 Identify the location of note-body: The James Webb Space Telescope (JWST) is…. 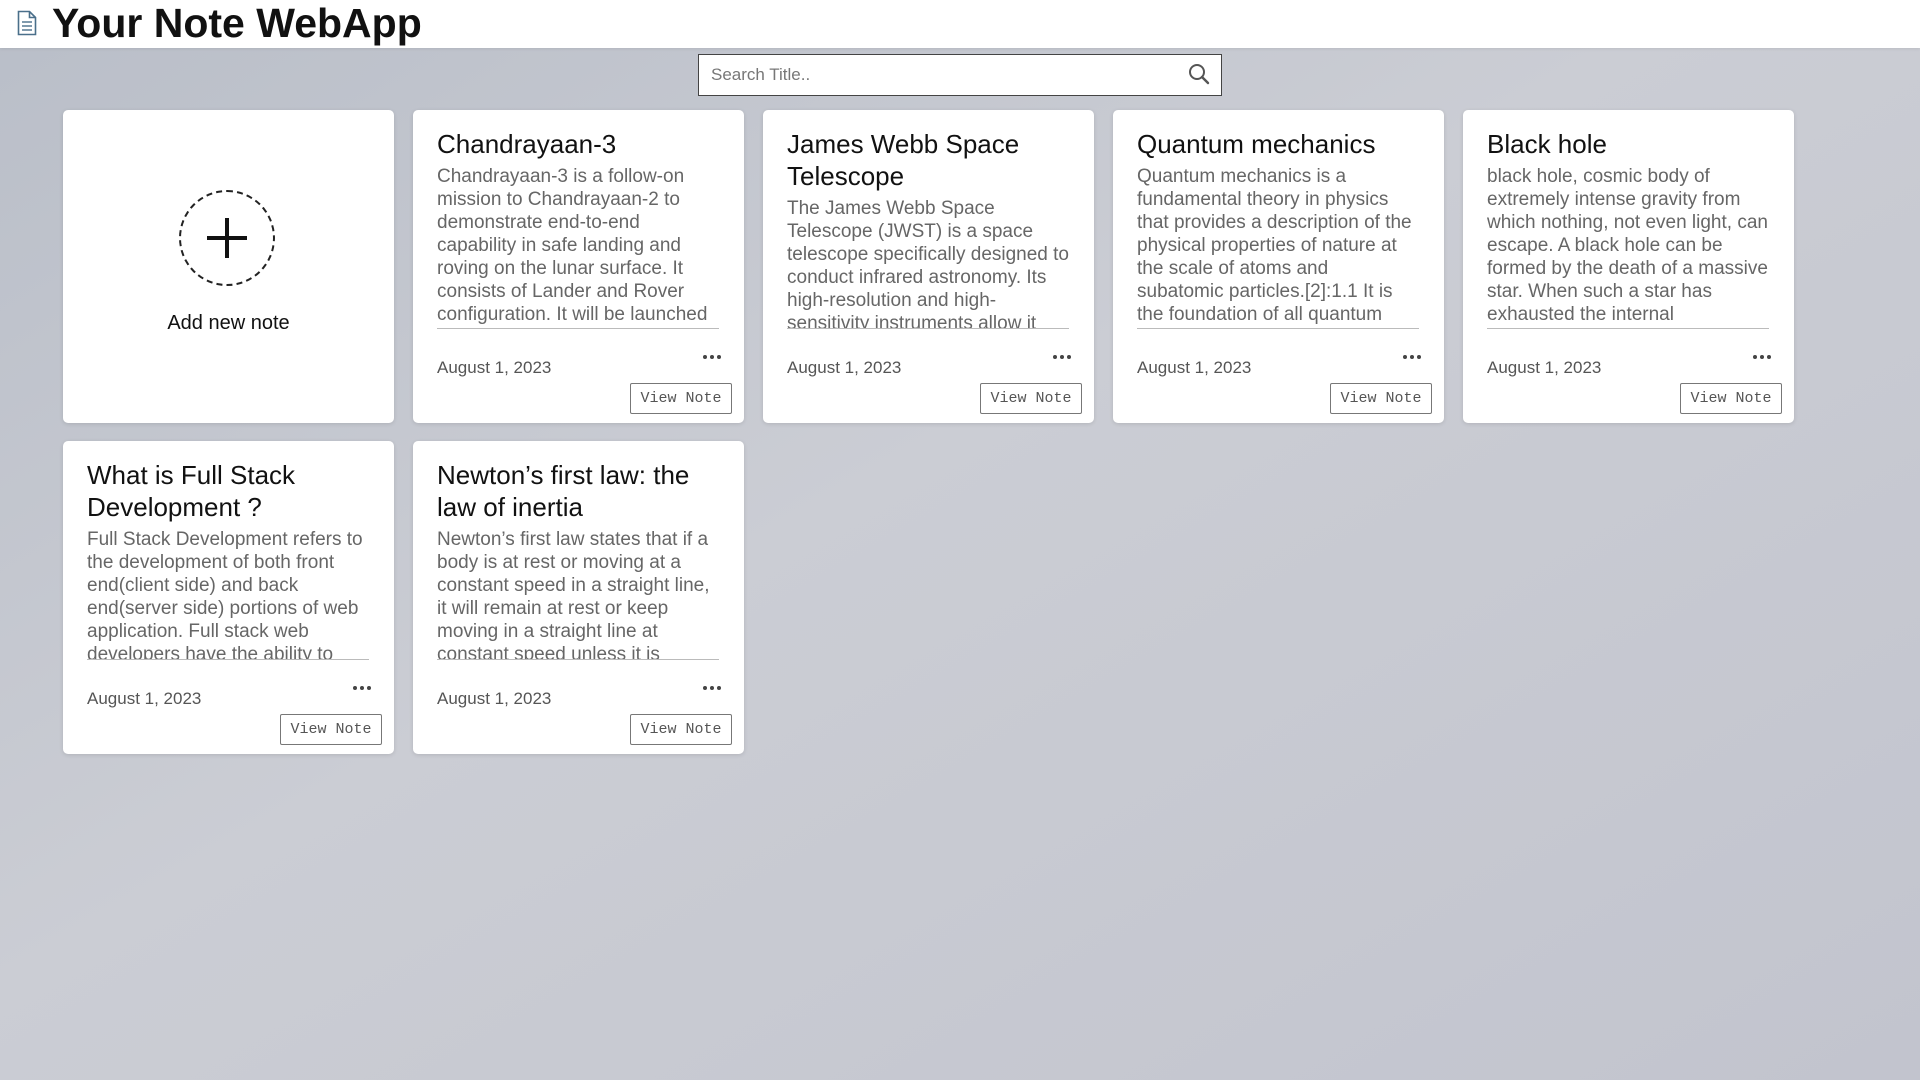
(928, 263).